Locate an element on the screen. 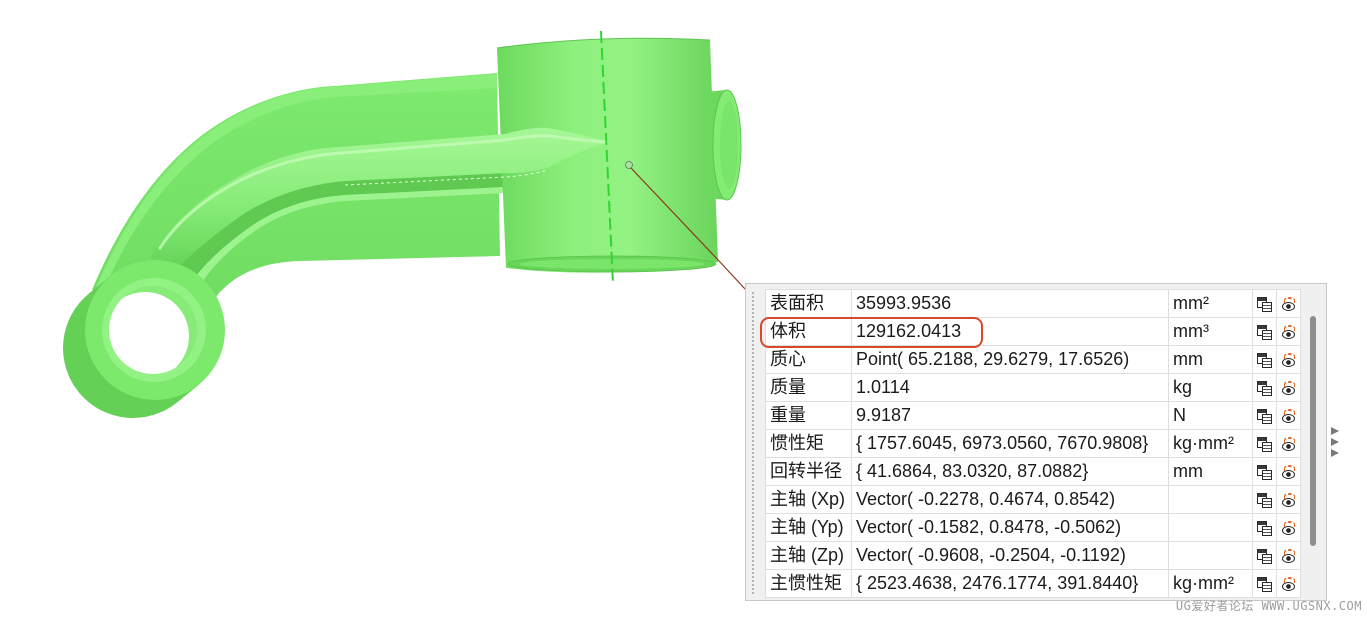  property-value: { 41.6864, 83.0320, 87.0882} is located at coordinates (1010, 471).